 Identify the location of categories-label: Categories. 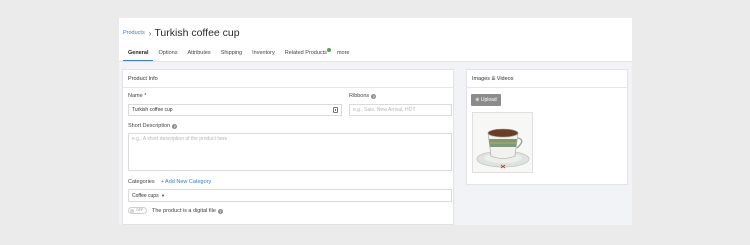
(141, 182).